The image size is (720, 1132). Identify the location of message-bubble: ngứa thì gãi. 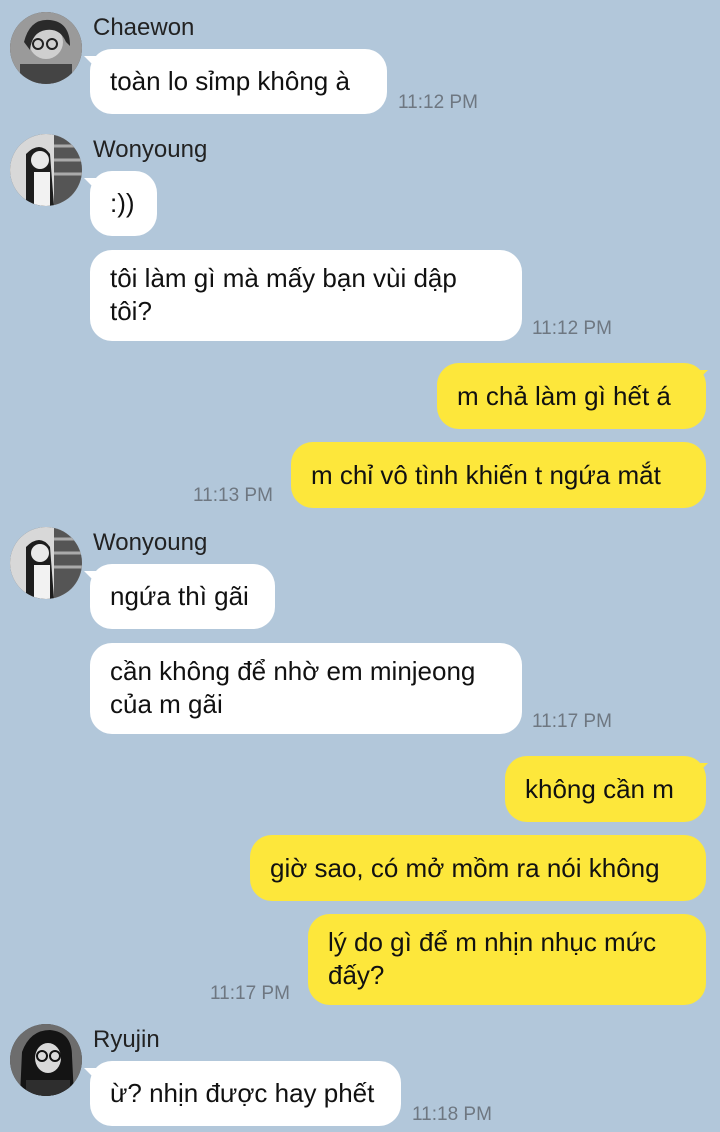
(182, 596).